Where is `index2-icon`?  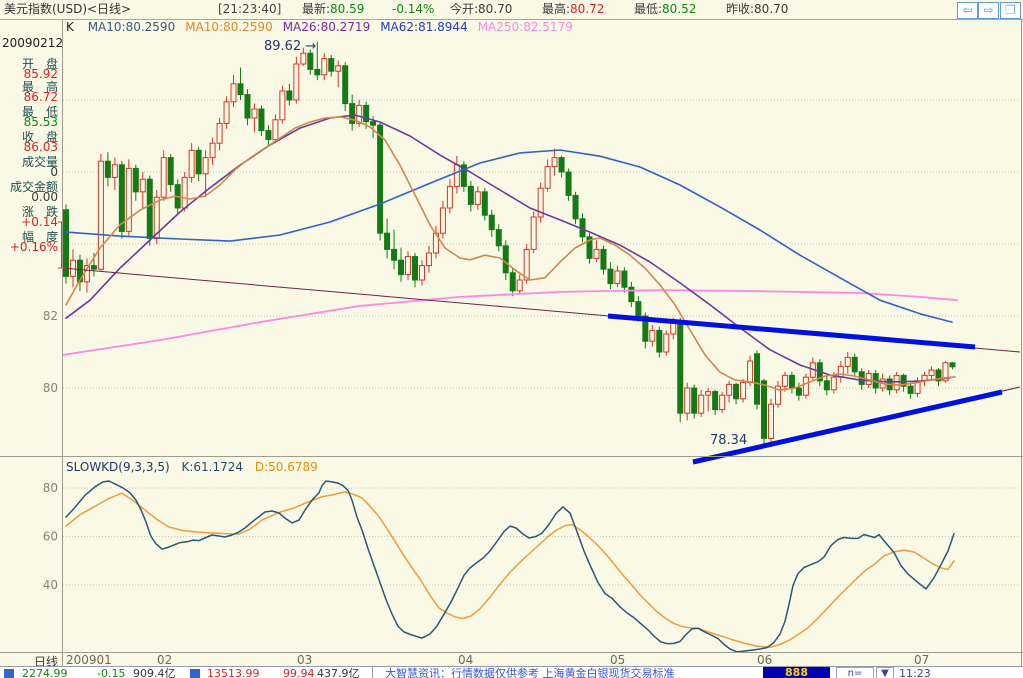 index2-icon is located at coordinates (195, 673).